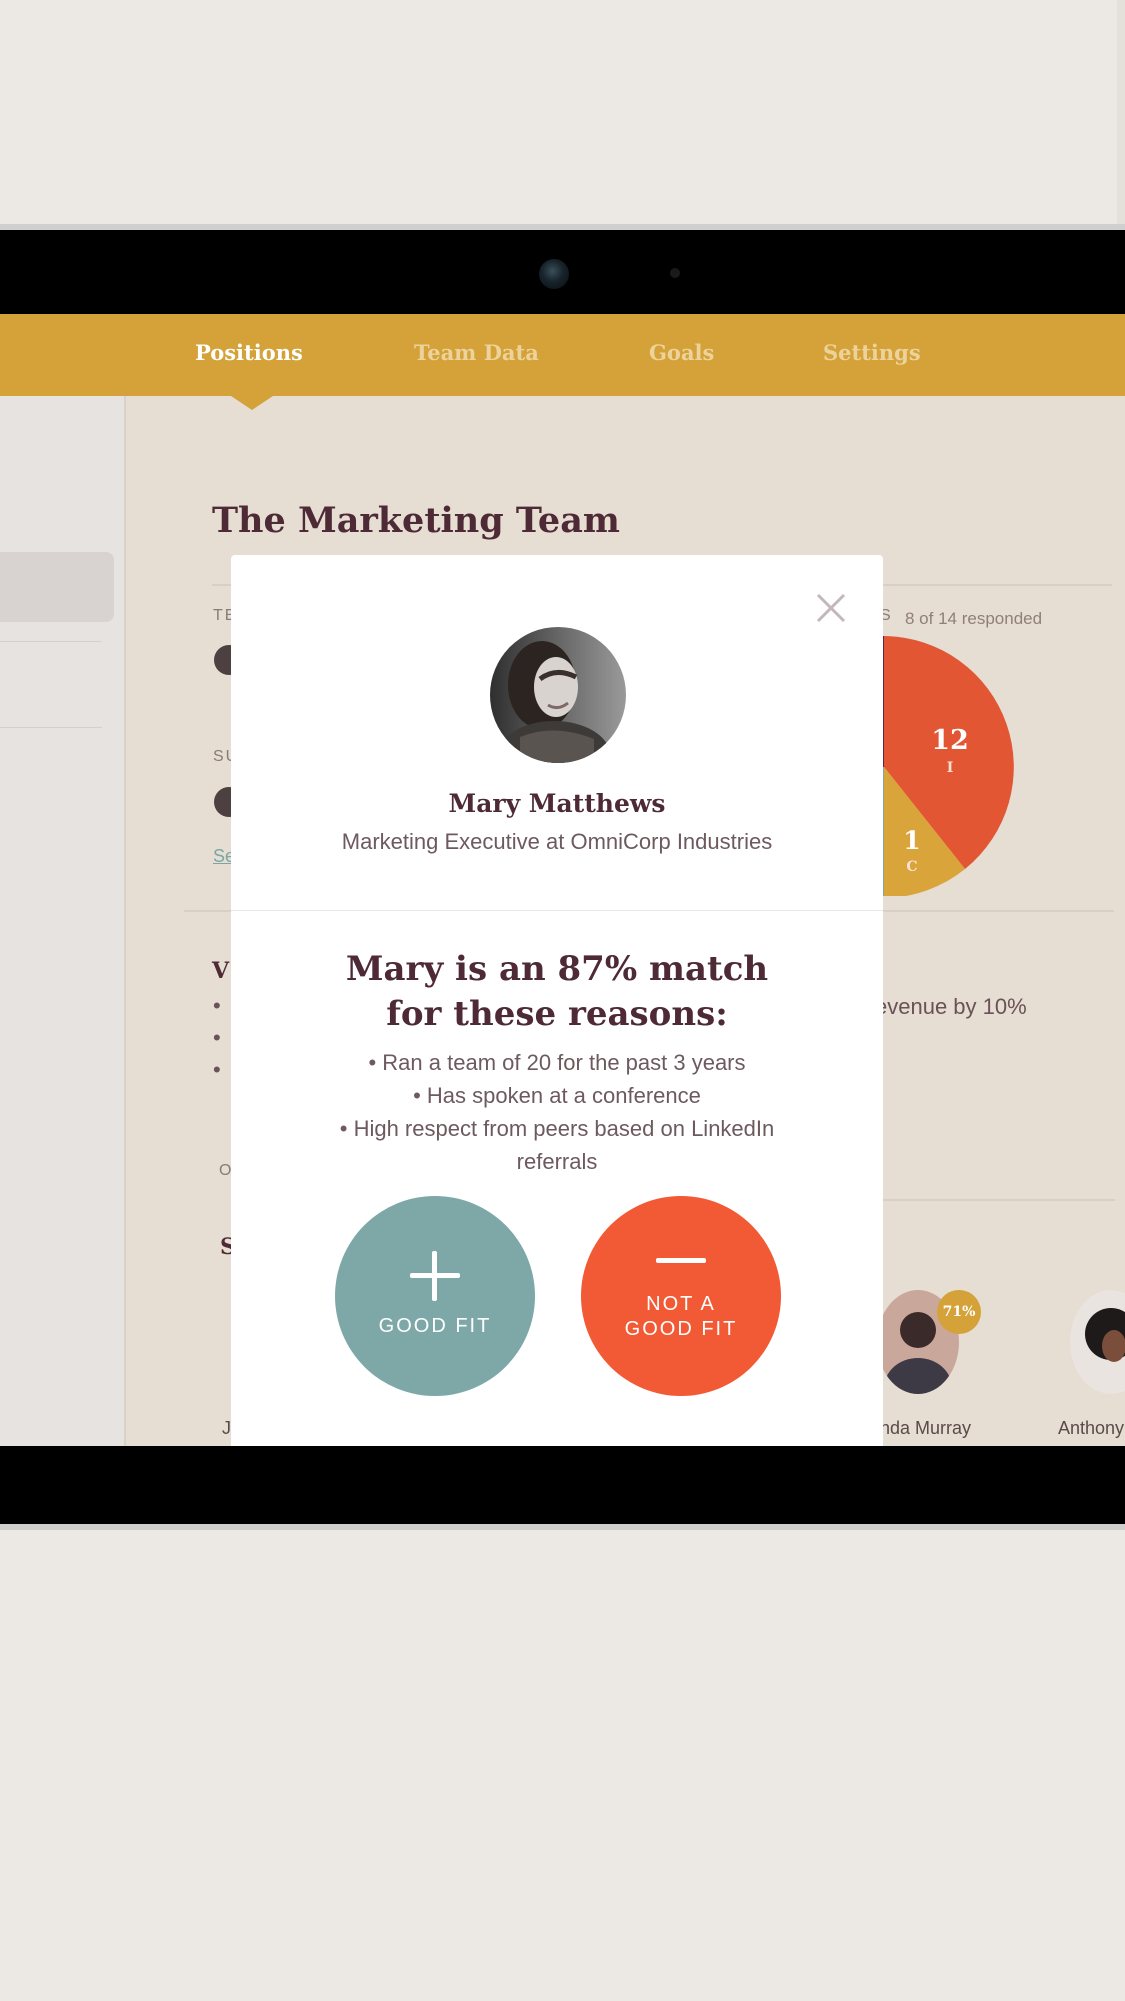 The width and height of the screenshot is (1125, 2001). I want to click on list-item: • Has spoken at a conference, so click(557, 1095).